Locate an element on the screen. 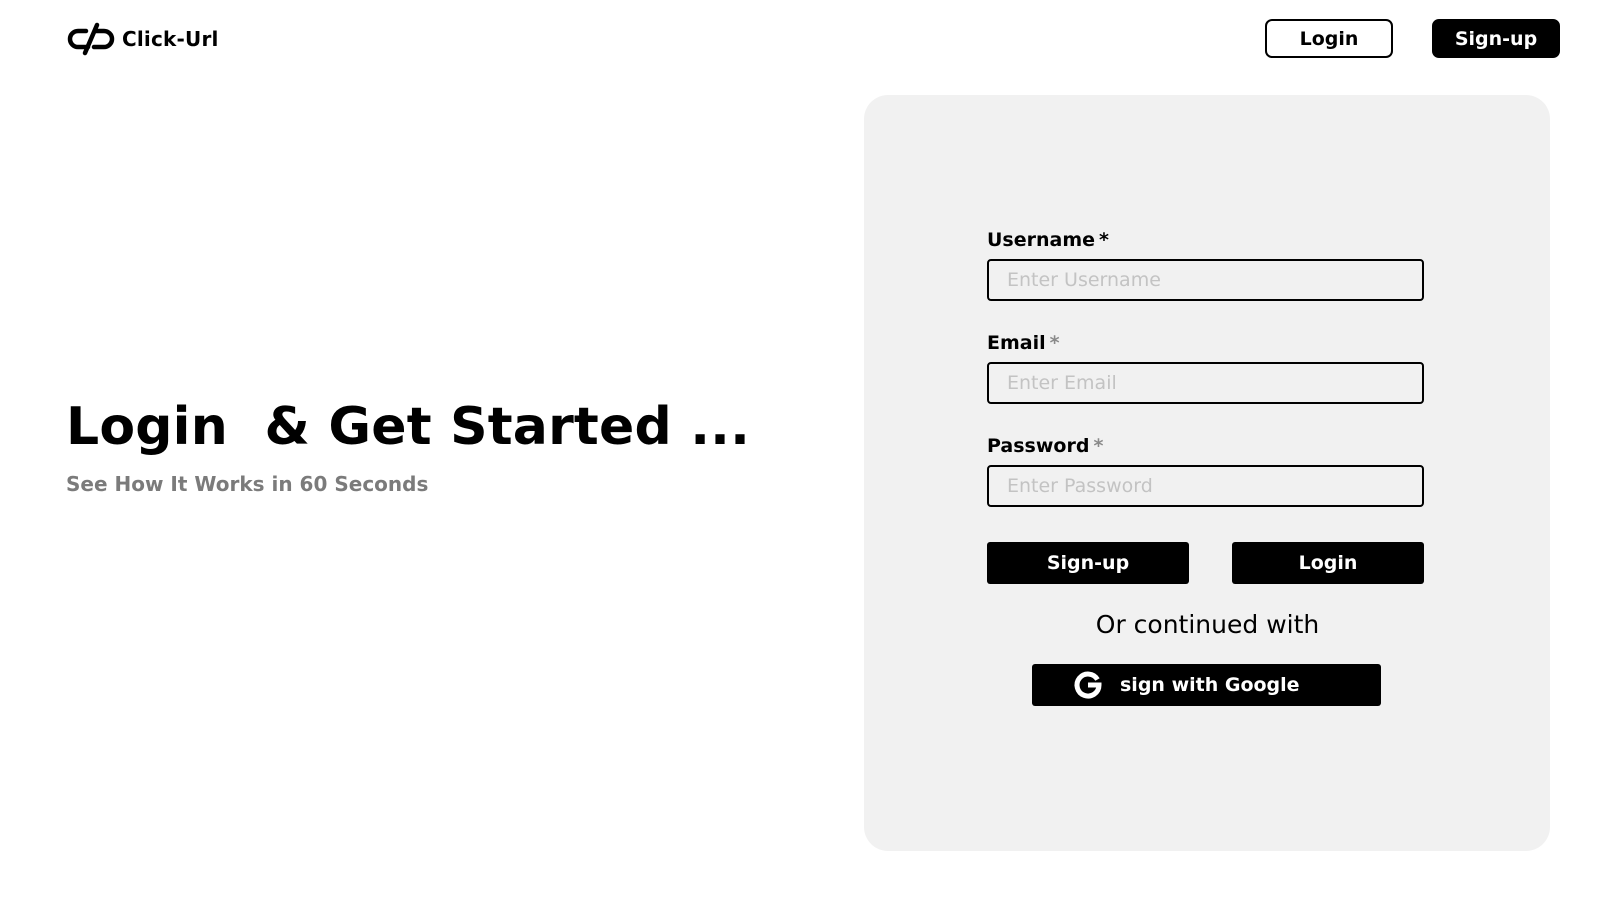 Image resolution: width=1600 pixels, height=900 pixels. password-label: Password * is located at coordinates (1205, 446).